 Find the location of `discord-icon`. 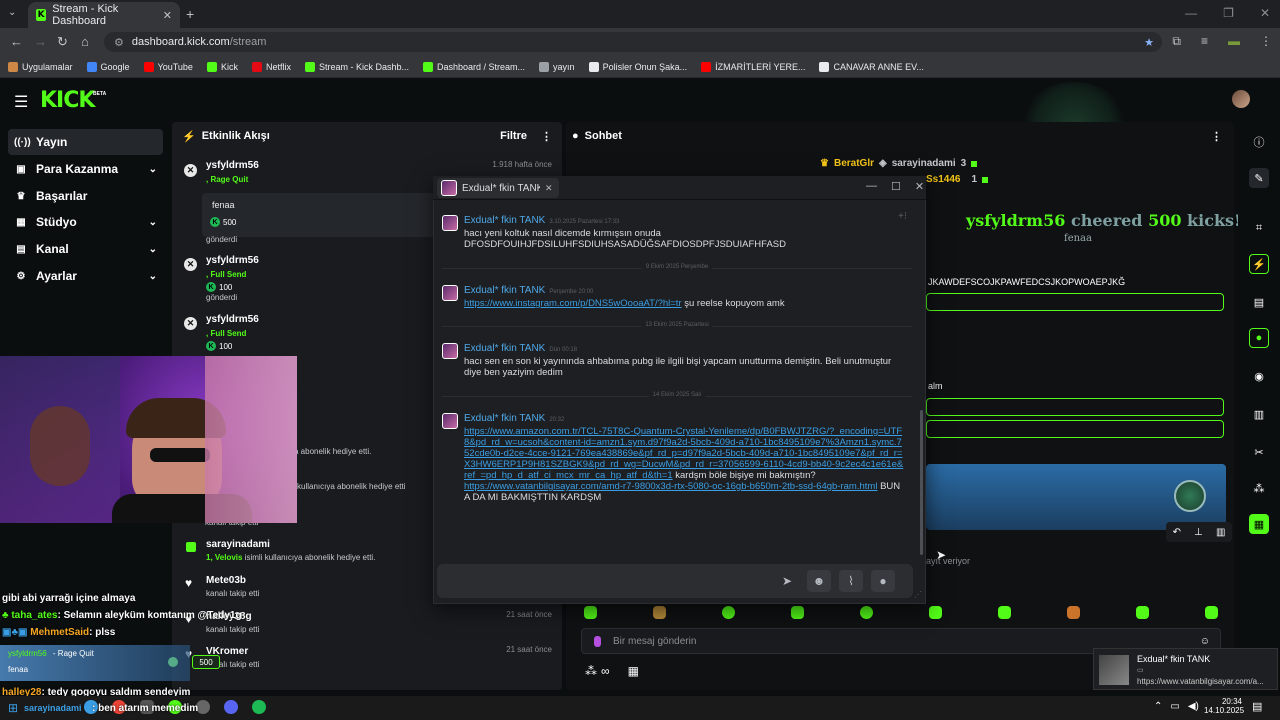

discord-icon is located at coordinates (231, 707).